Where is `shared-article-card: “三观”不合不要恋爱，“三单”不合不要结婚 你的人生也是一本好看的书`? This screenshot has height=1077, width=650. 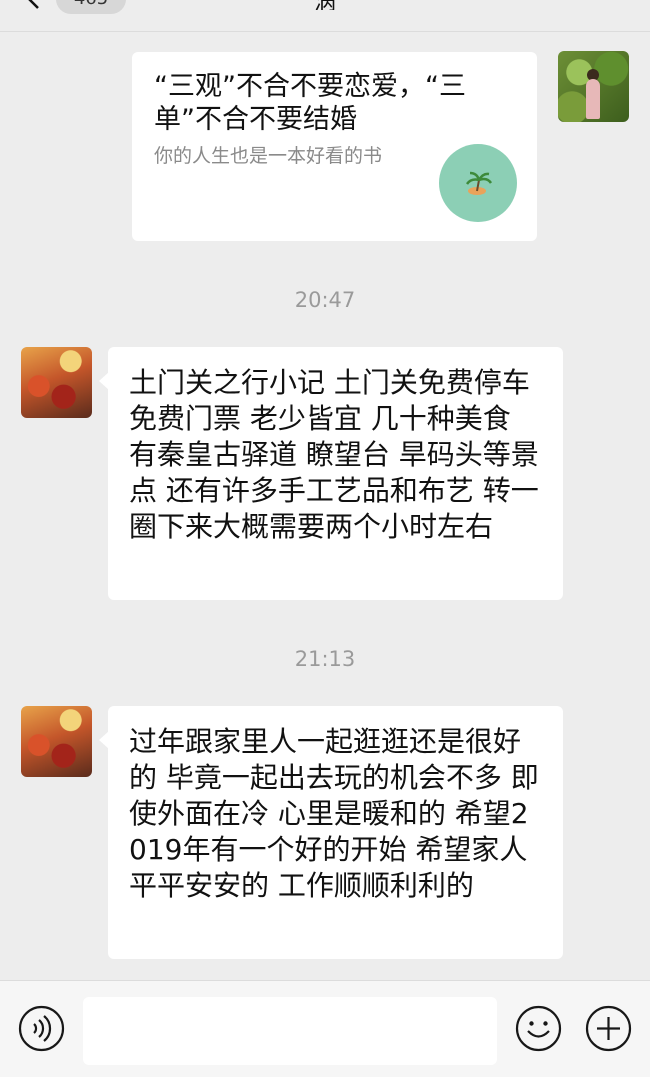 shared-article-card: “三观”不合不要恋爱，“三单”不合不要结婚 你的人生也是一本好看的书 is located at coordinates (334, 146).